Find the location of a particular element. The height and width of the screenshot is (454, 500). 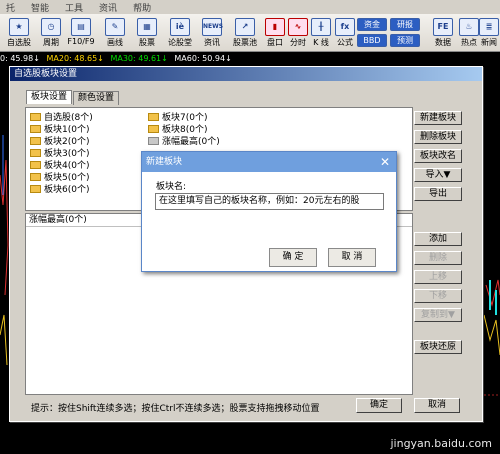

tool-stock: ▦ 股票 is located at coordinates (147, 33).